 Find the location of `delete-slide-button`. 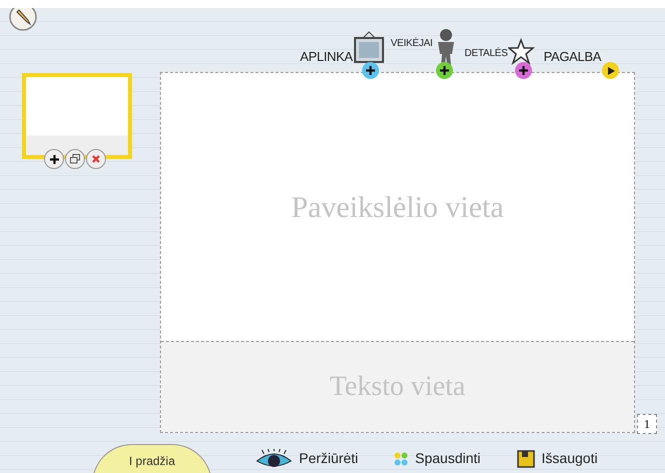

delete-slide-button is located at coordinates (96, 159).